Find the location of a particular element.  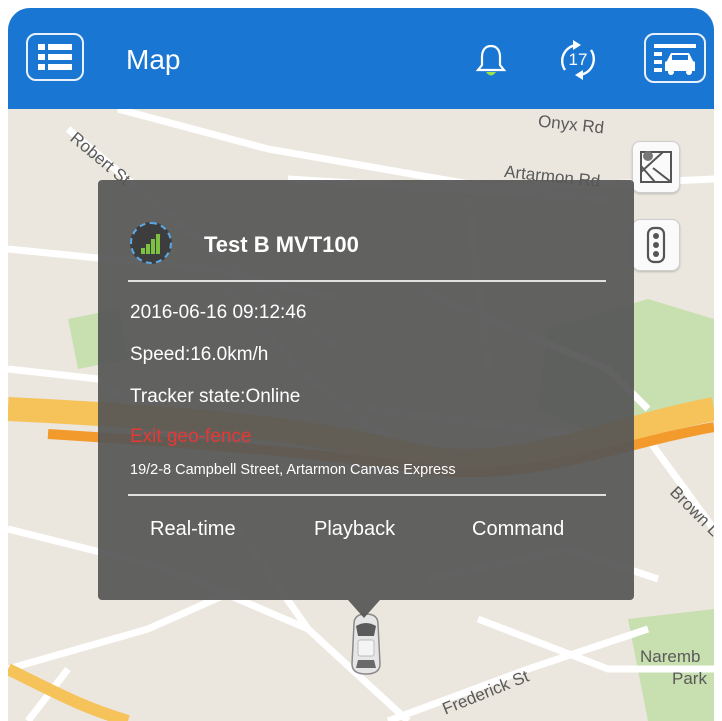

refresh-countdown: 17 is located at coordinates (578, 59).